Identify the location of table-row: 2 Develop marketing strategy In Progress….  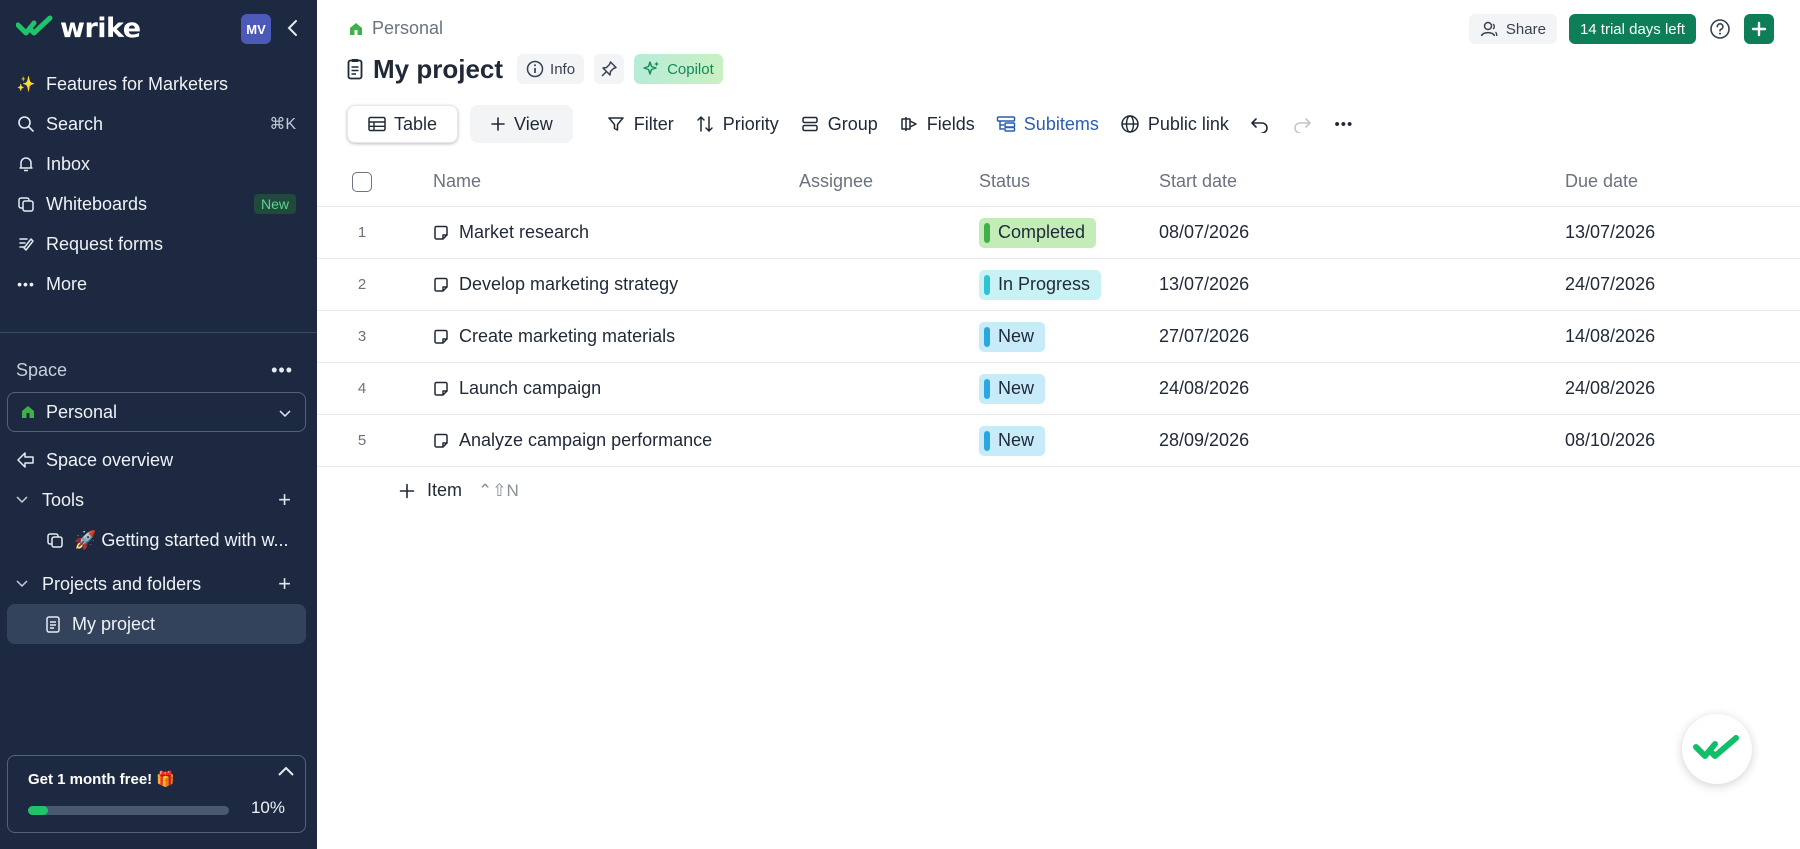
(1058, 285).